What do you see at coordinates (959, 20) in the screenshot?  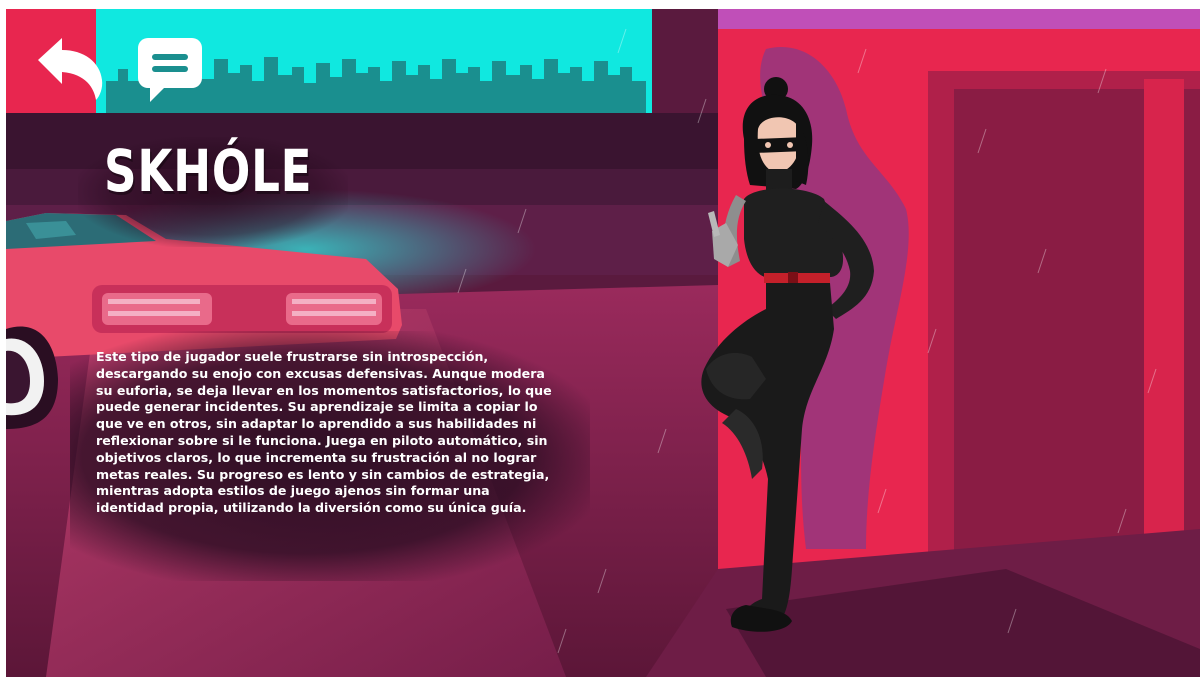 I see `roof-trim` at bounding box center [959, 20].